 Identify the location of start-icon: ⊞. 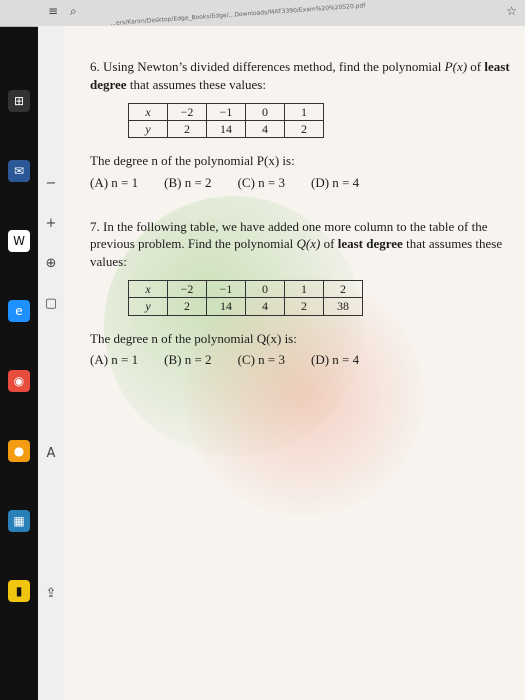
(19, 101).